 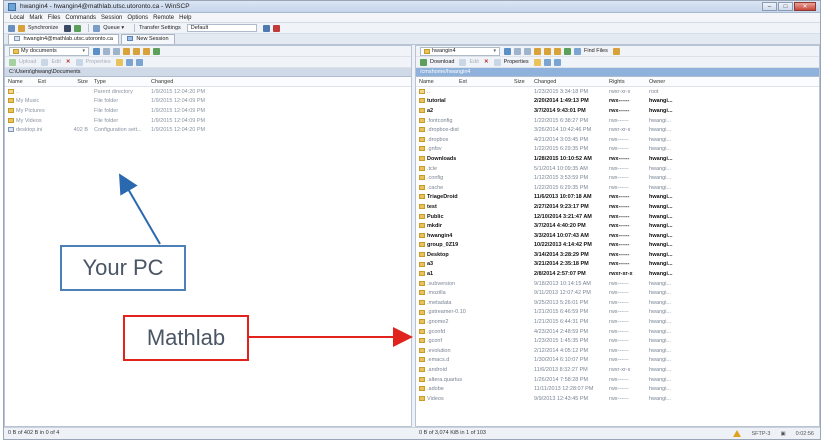 I want to click on preferences-icon, so click(x=11, y=28).